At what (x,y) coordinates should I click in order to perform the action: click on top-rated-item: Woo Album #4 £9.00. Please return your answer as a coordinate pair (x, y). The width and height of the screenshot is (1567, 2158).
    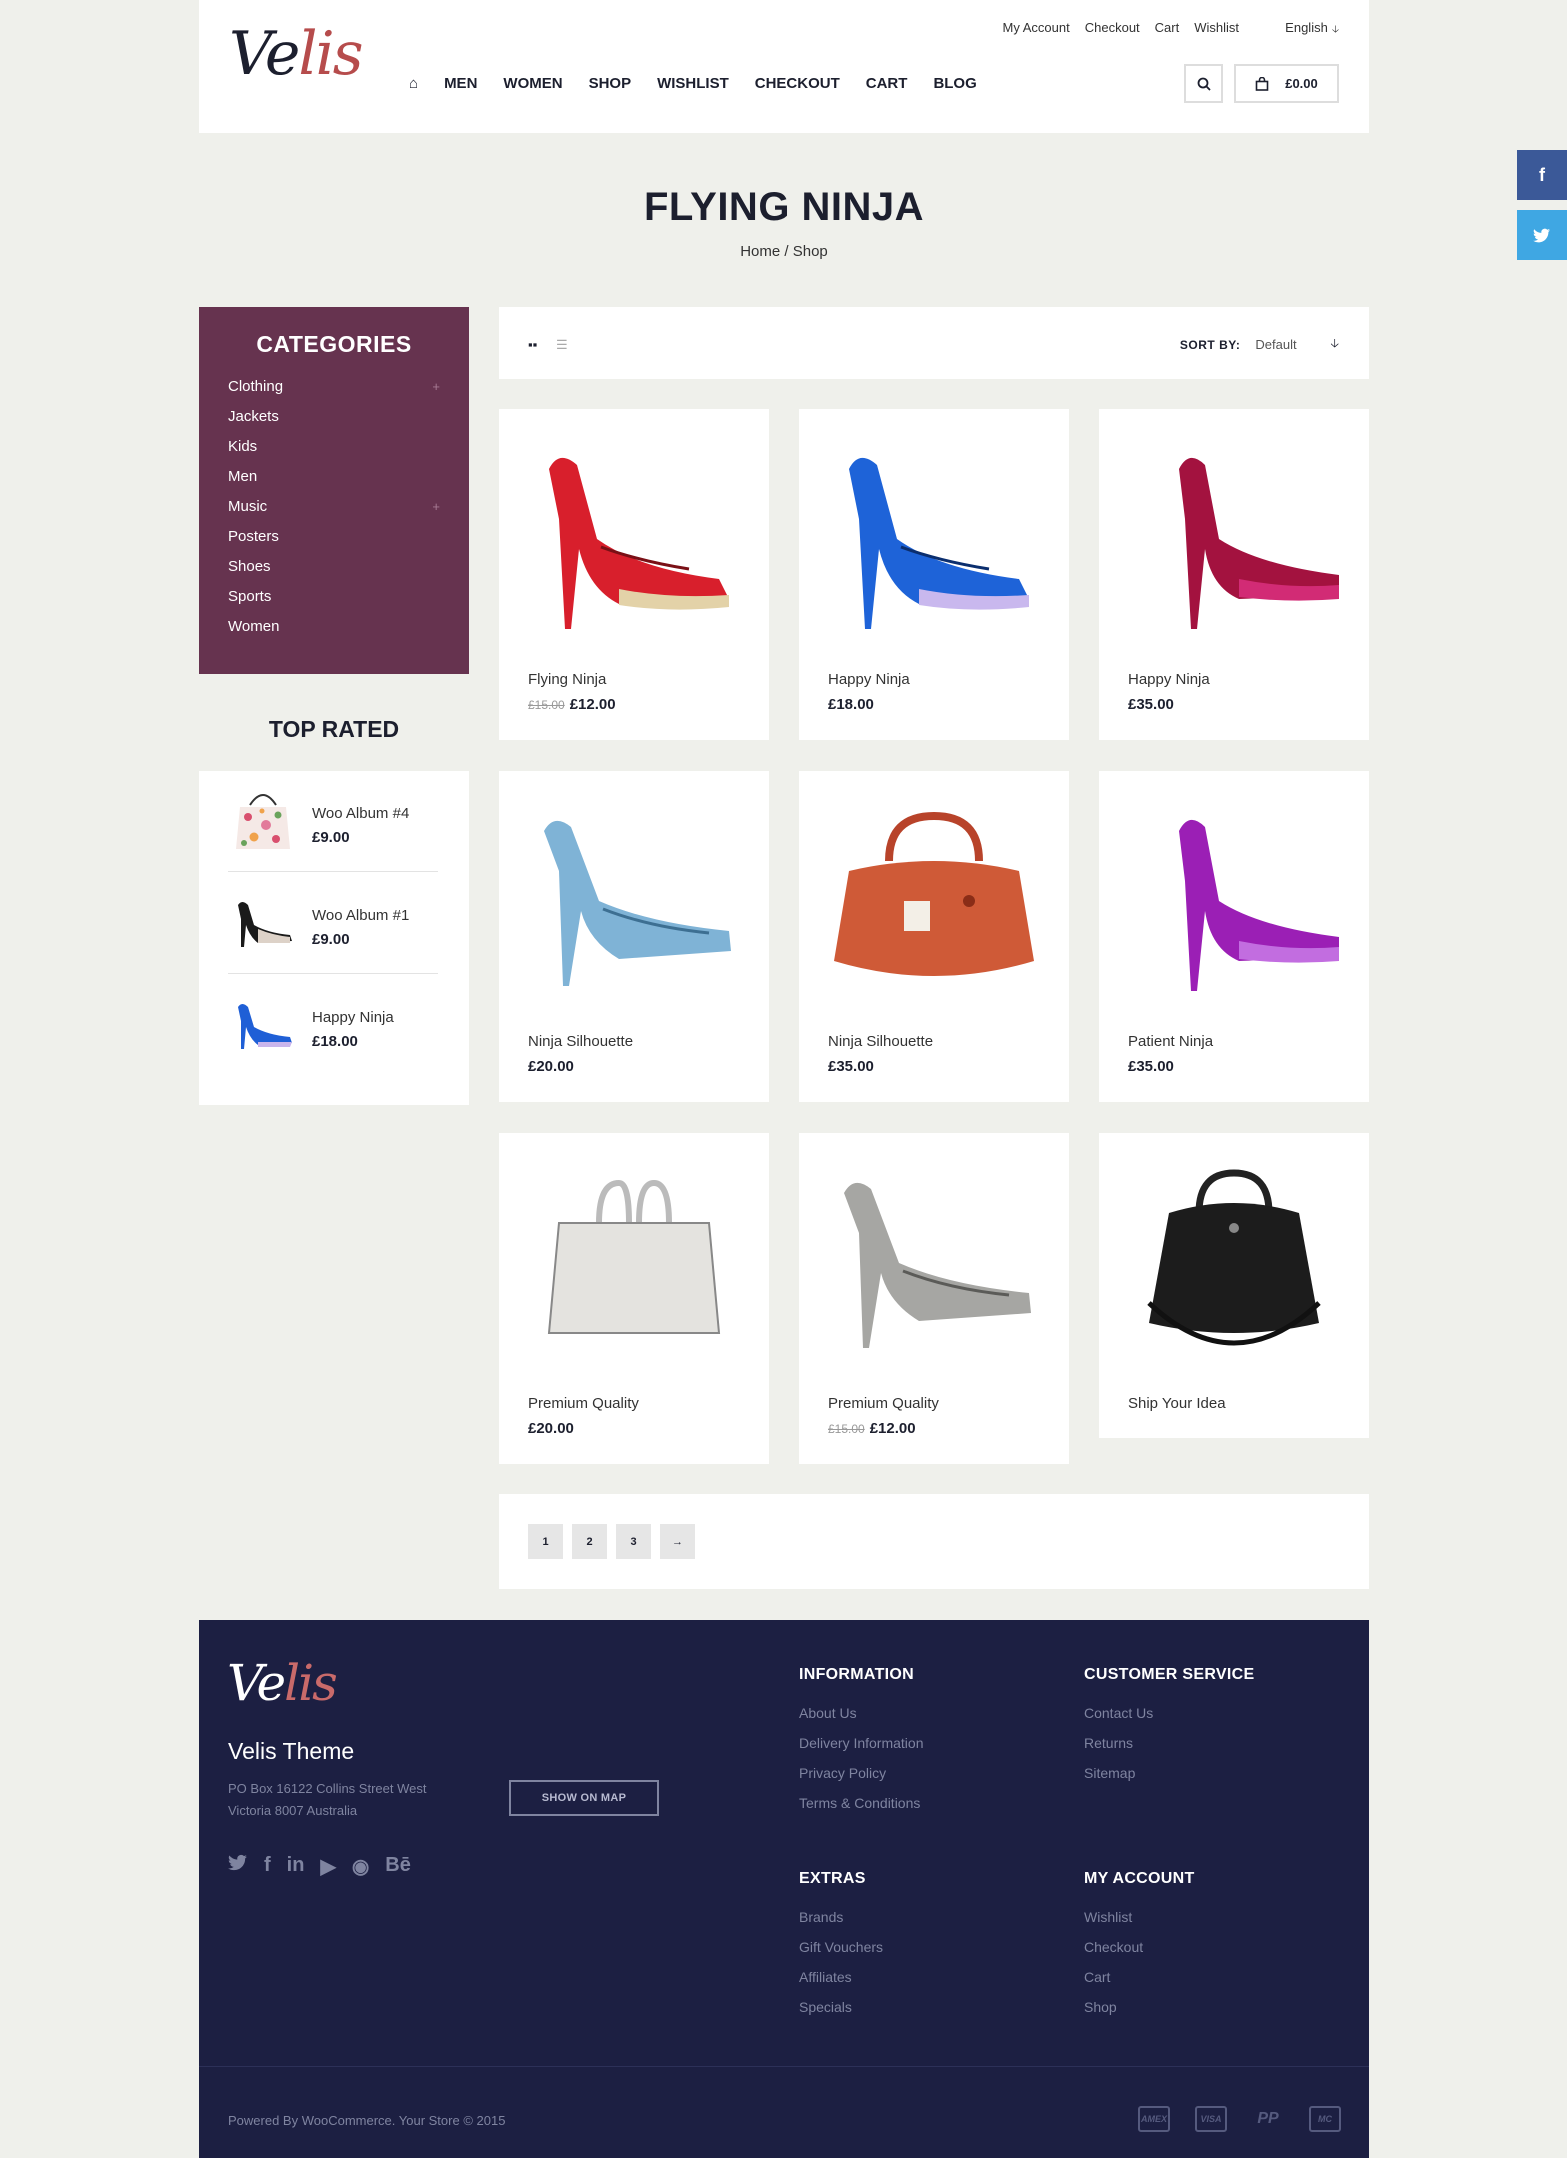
    Looking at the image, I should click on (333, 821).